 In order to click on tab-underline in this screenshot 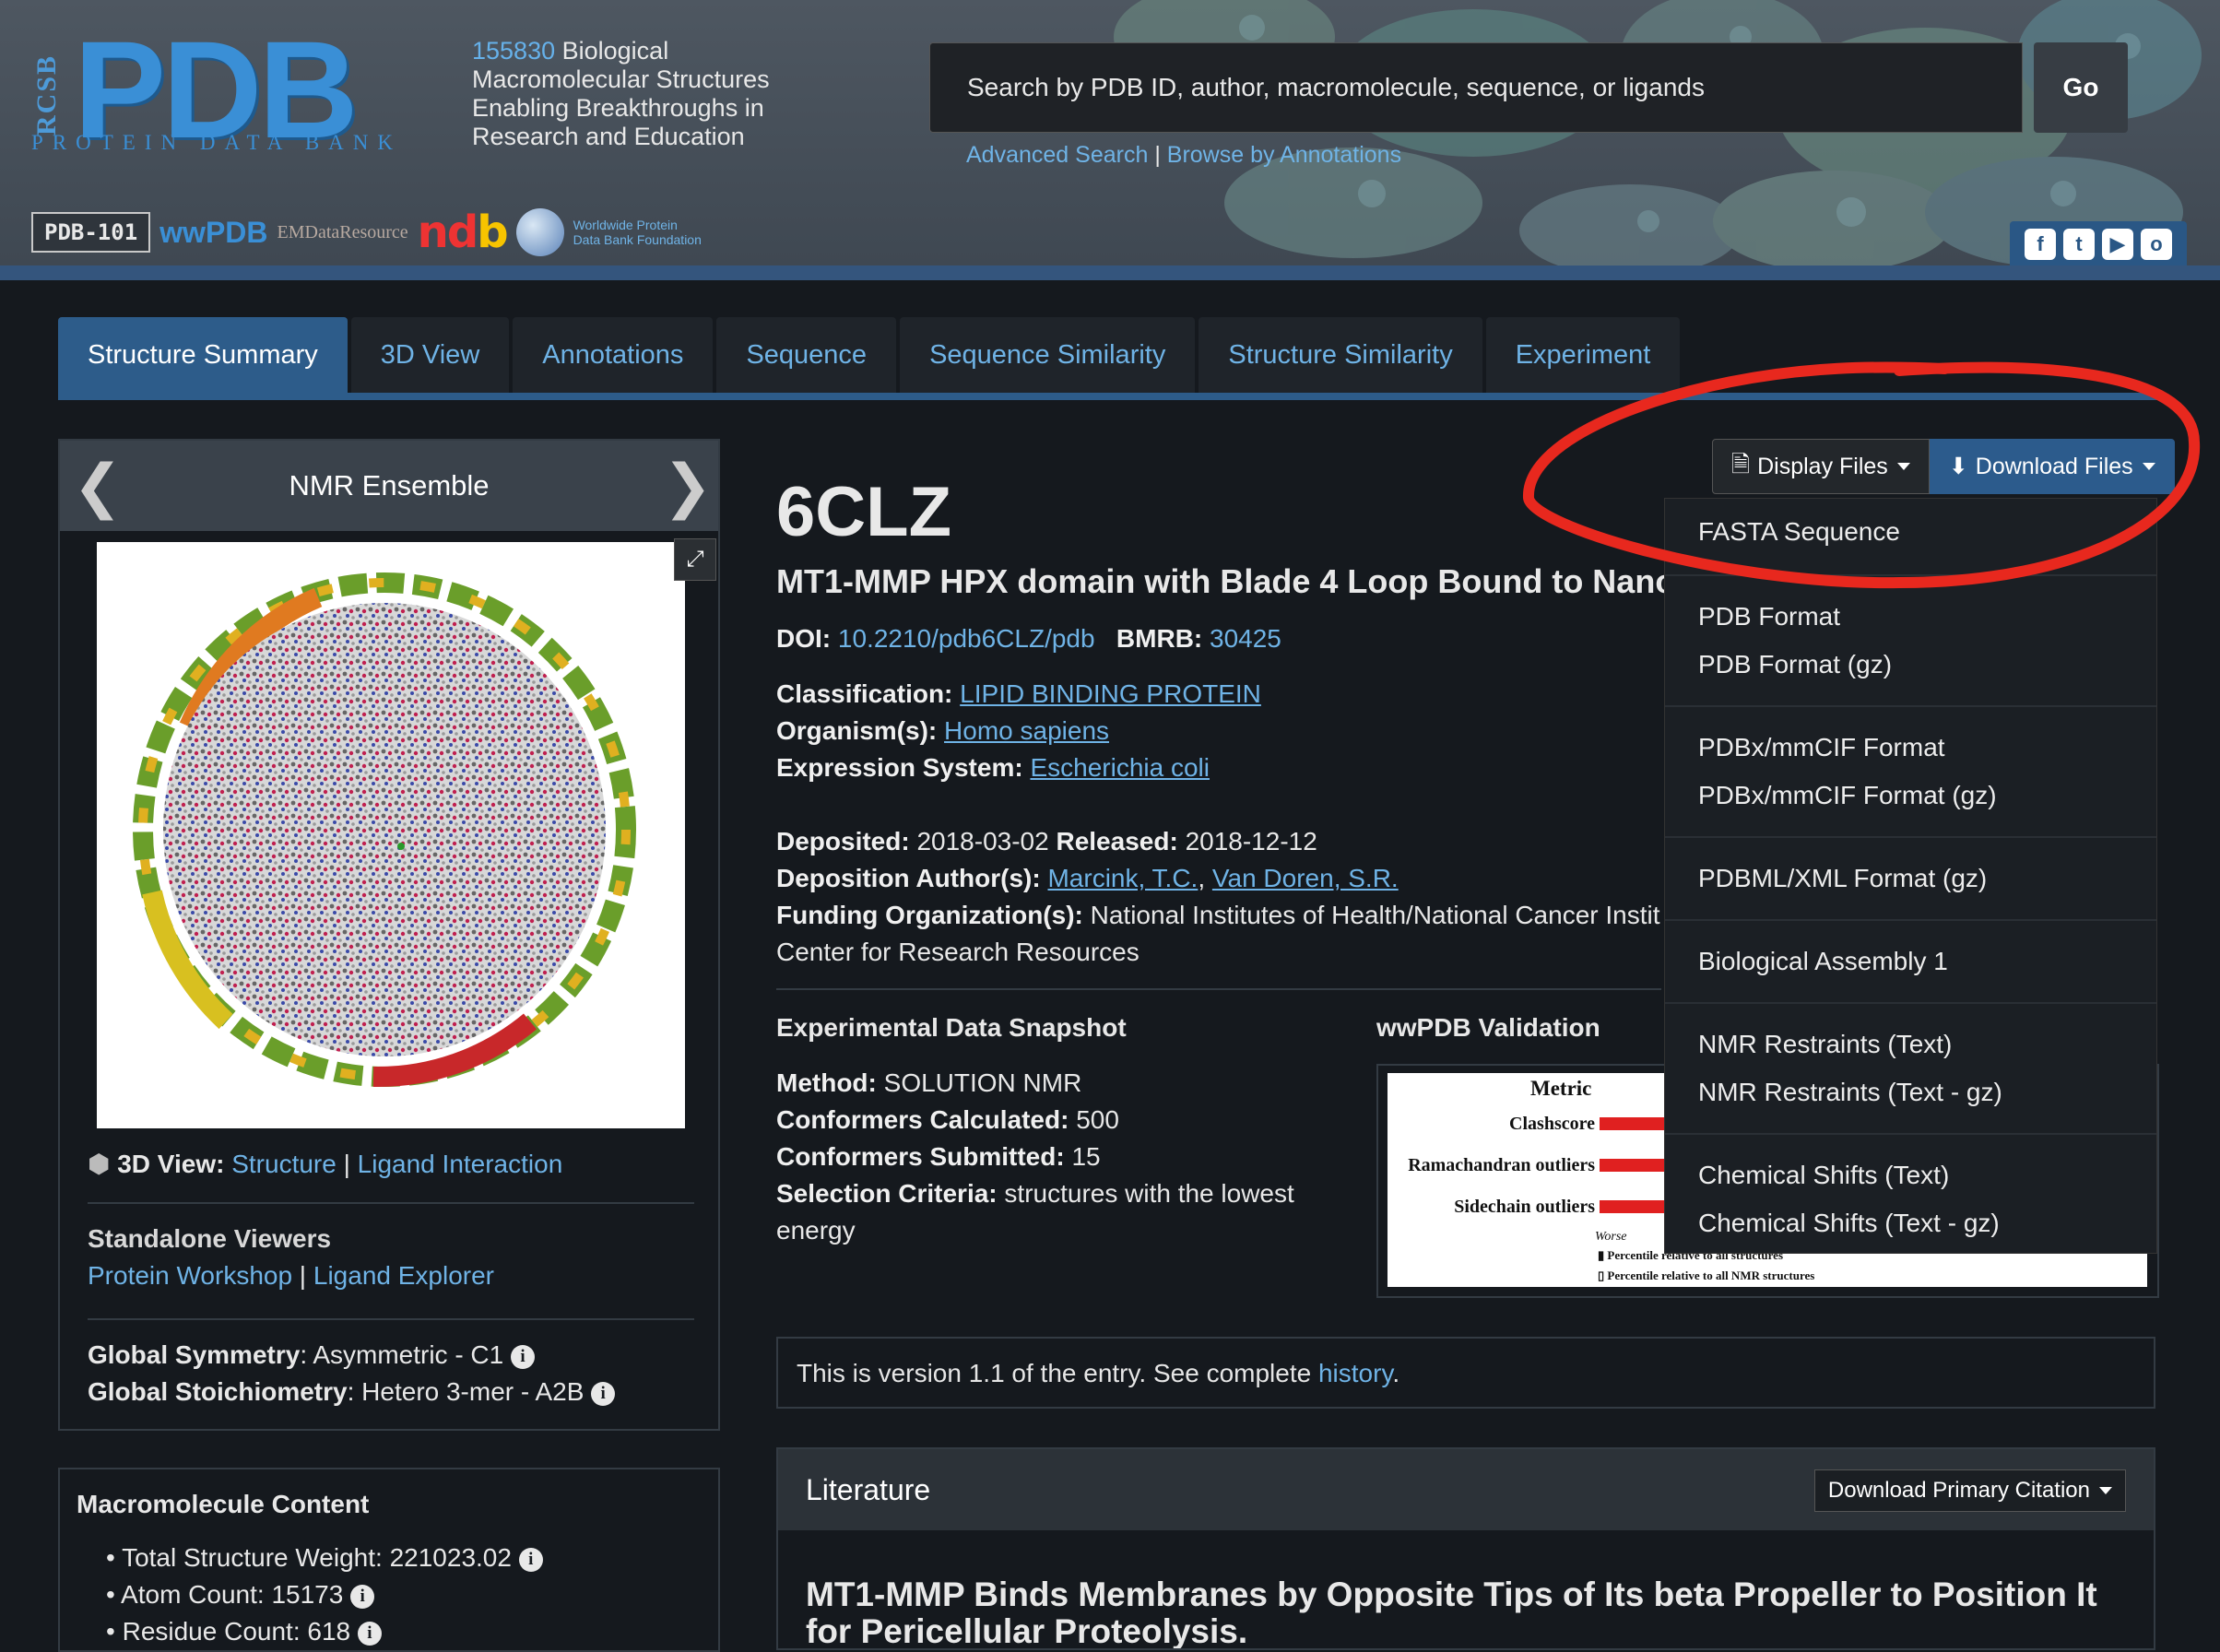, I will do `click(1110, 396)`.